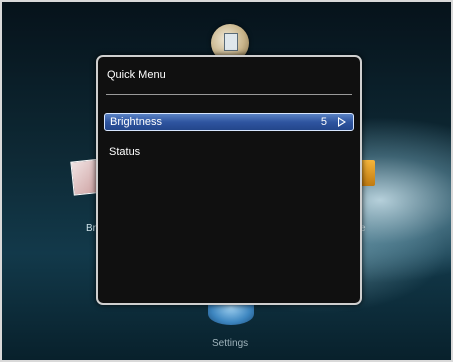 This screenshot has width=453, height=362. Describe the element at coordinates (323, 122) in the screenshot. I see `brightness-value: 5` at that location.